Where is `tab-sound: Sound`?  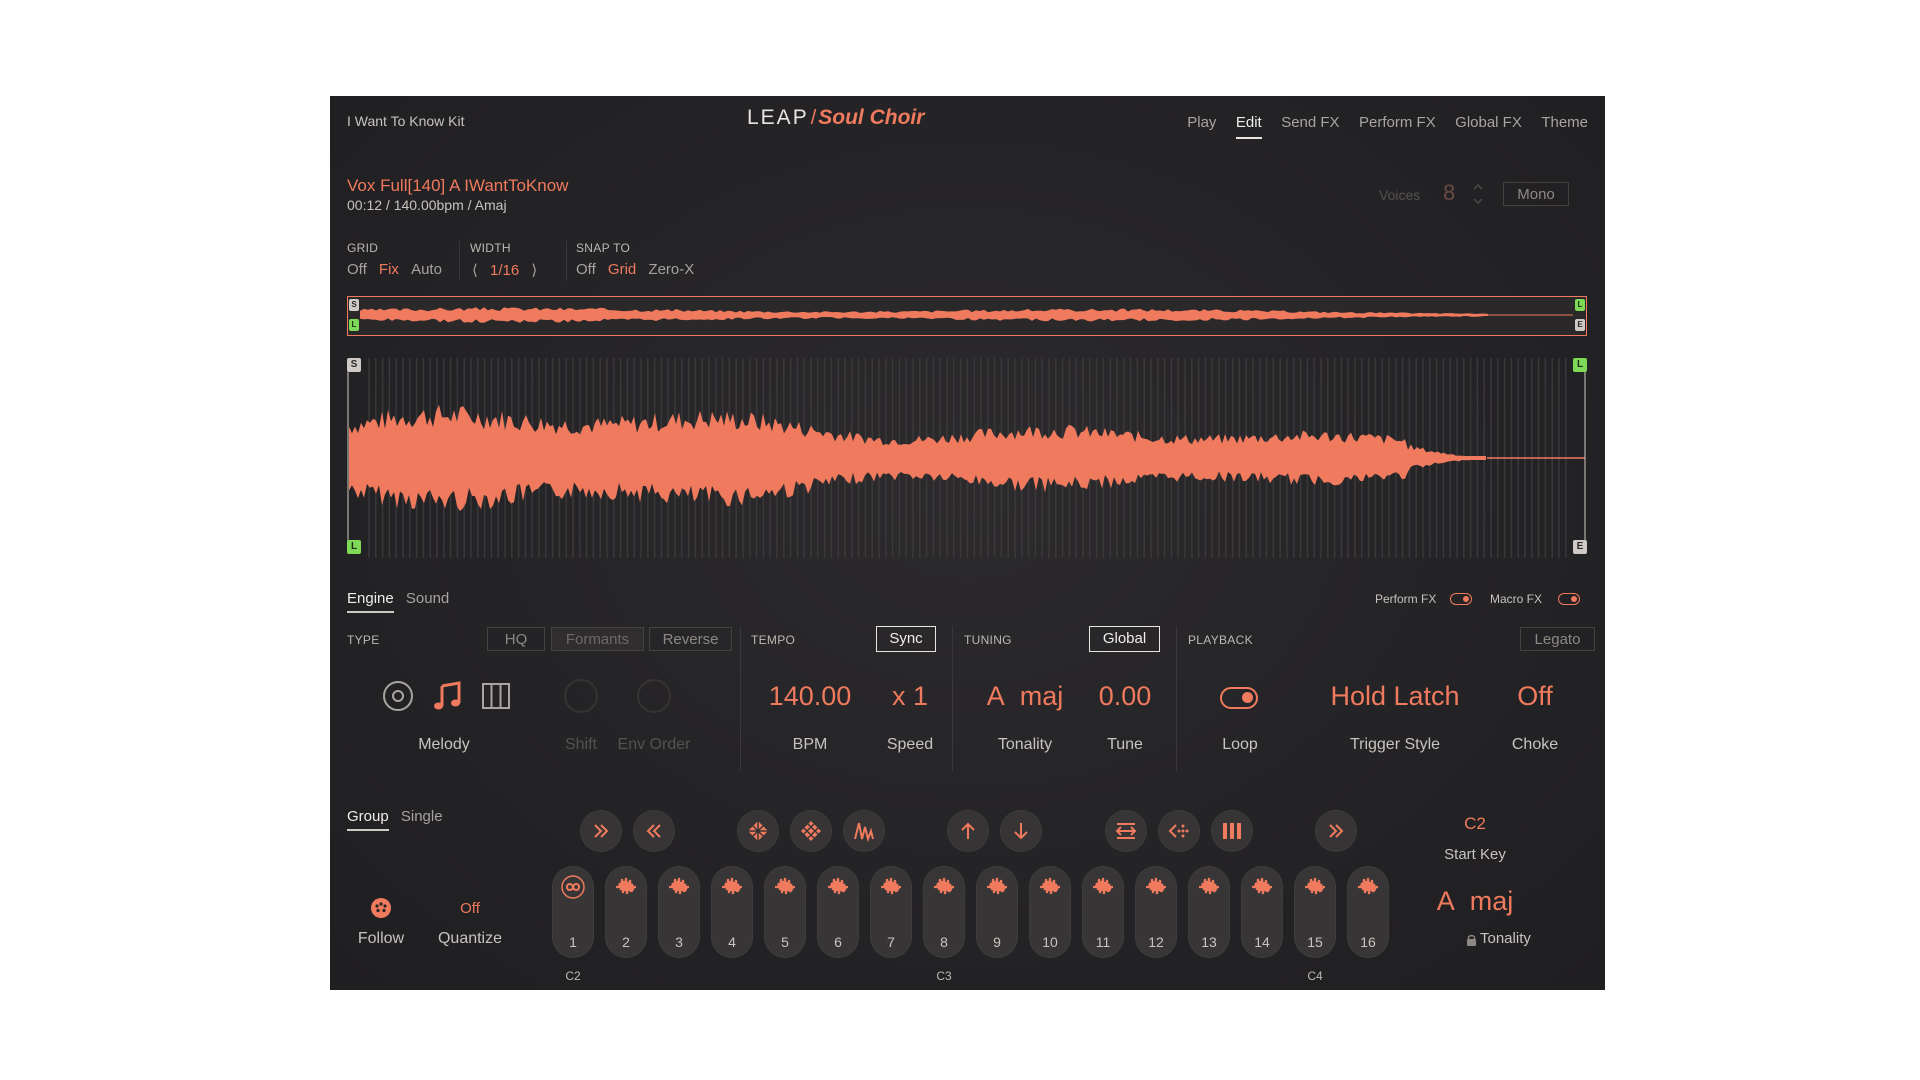
tab-sound: Sound is located at coordinates (427, 598).